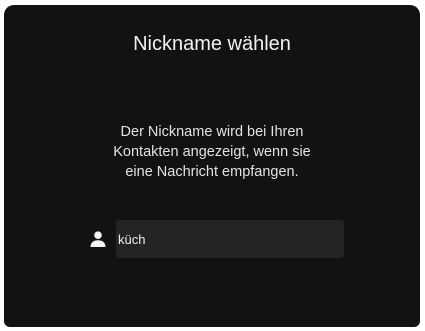 Image resolution: width=425 pixels, height=331 pixels. I want to click on description-line: eine Nachricht empfangen., so click(212, 172).